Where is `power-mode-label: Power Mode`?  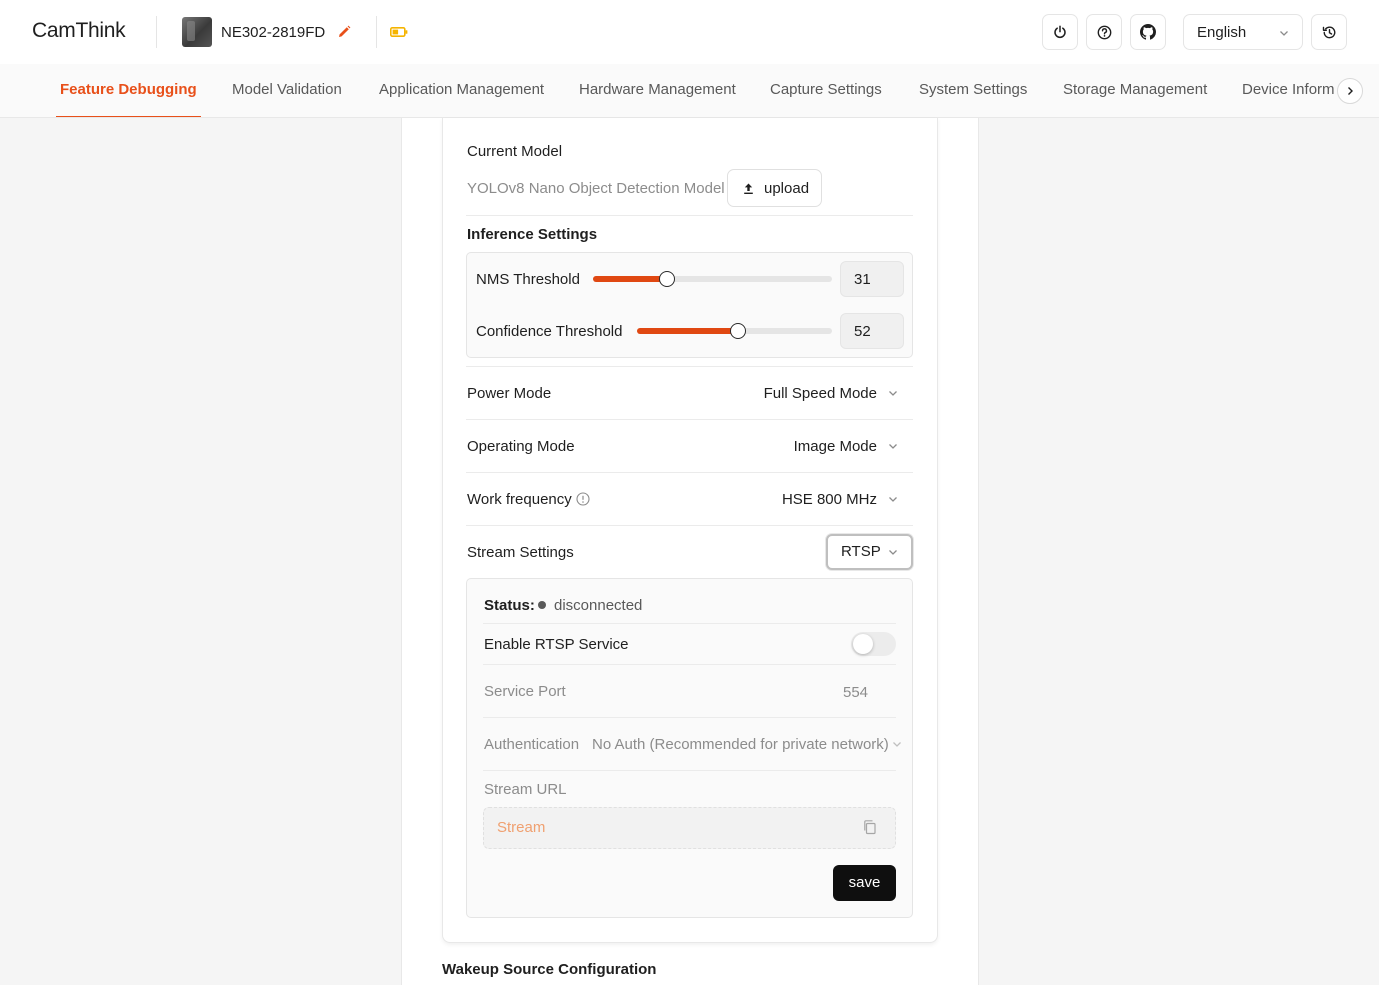 power-mode-label: Power Mode is located at coordinates (509, 393).